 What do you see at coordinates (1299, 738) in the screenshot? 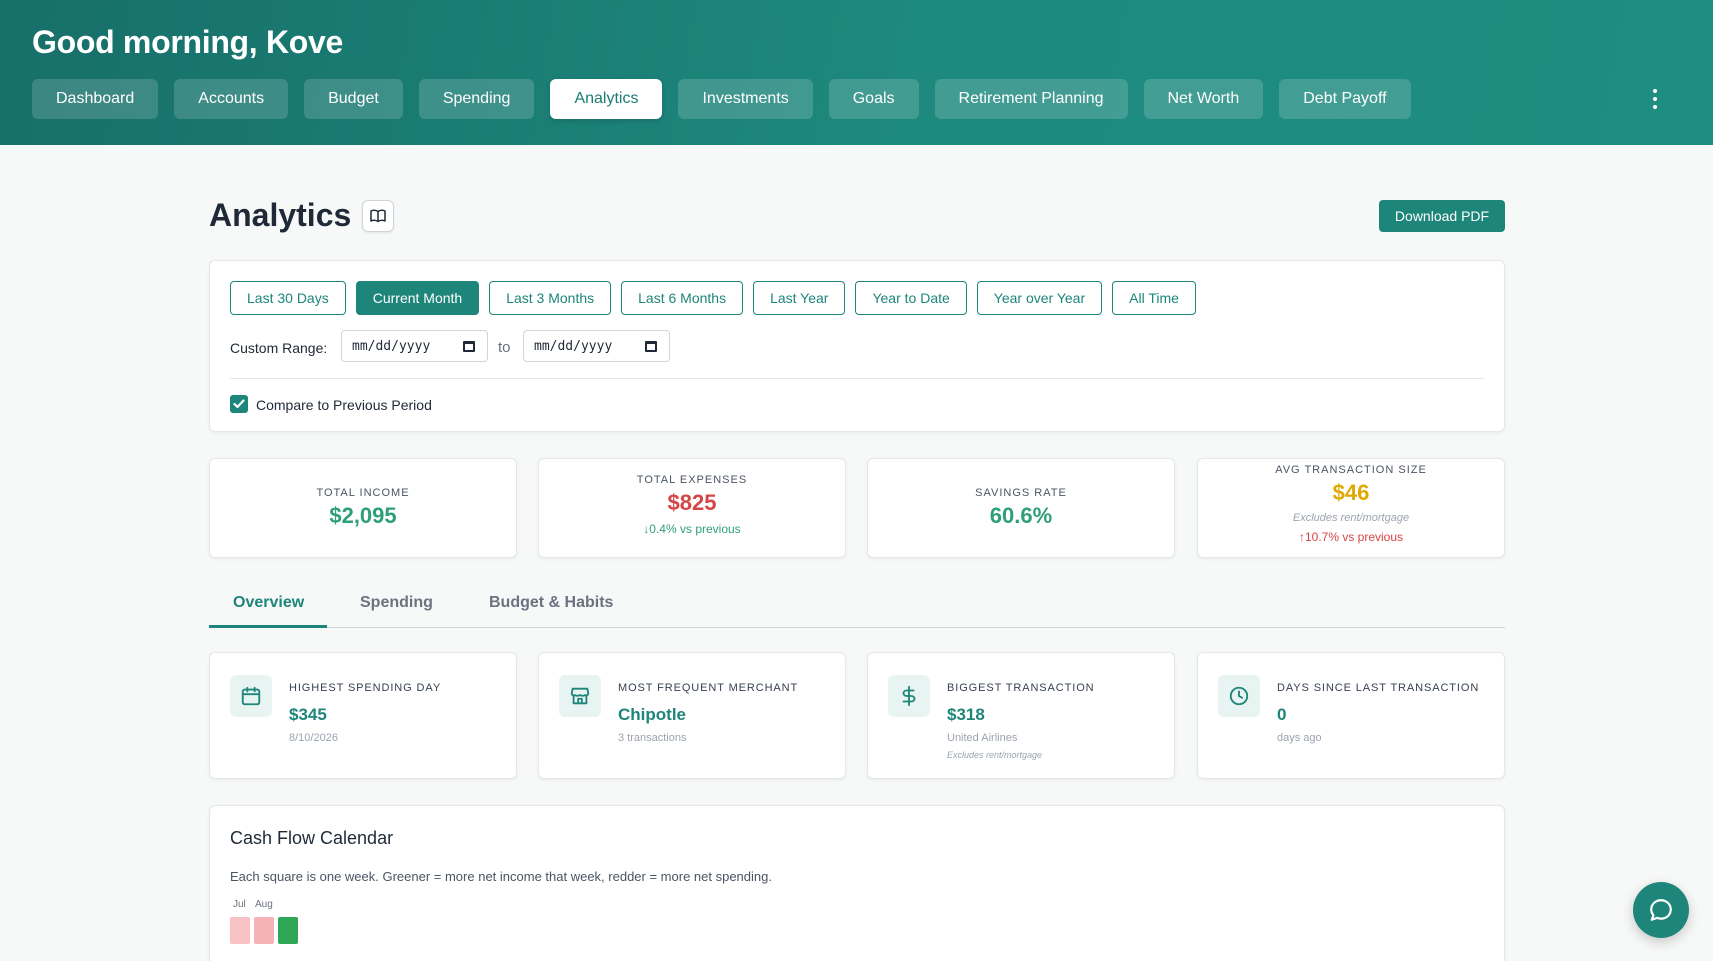
I see `insight-sub: days ago` at bounding box center [1299, 738].